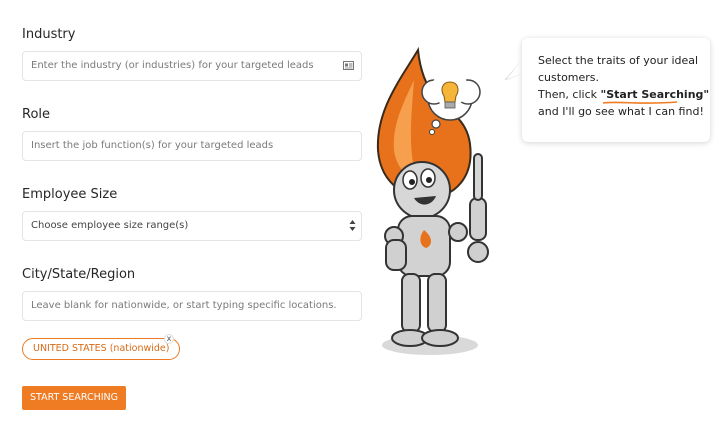 This screenshot has height=426, width=720. Describe the element at coordinates (432, 200) in the screenshot. I see `flame-robot-mascot` at that location.